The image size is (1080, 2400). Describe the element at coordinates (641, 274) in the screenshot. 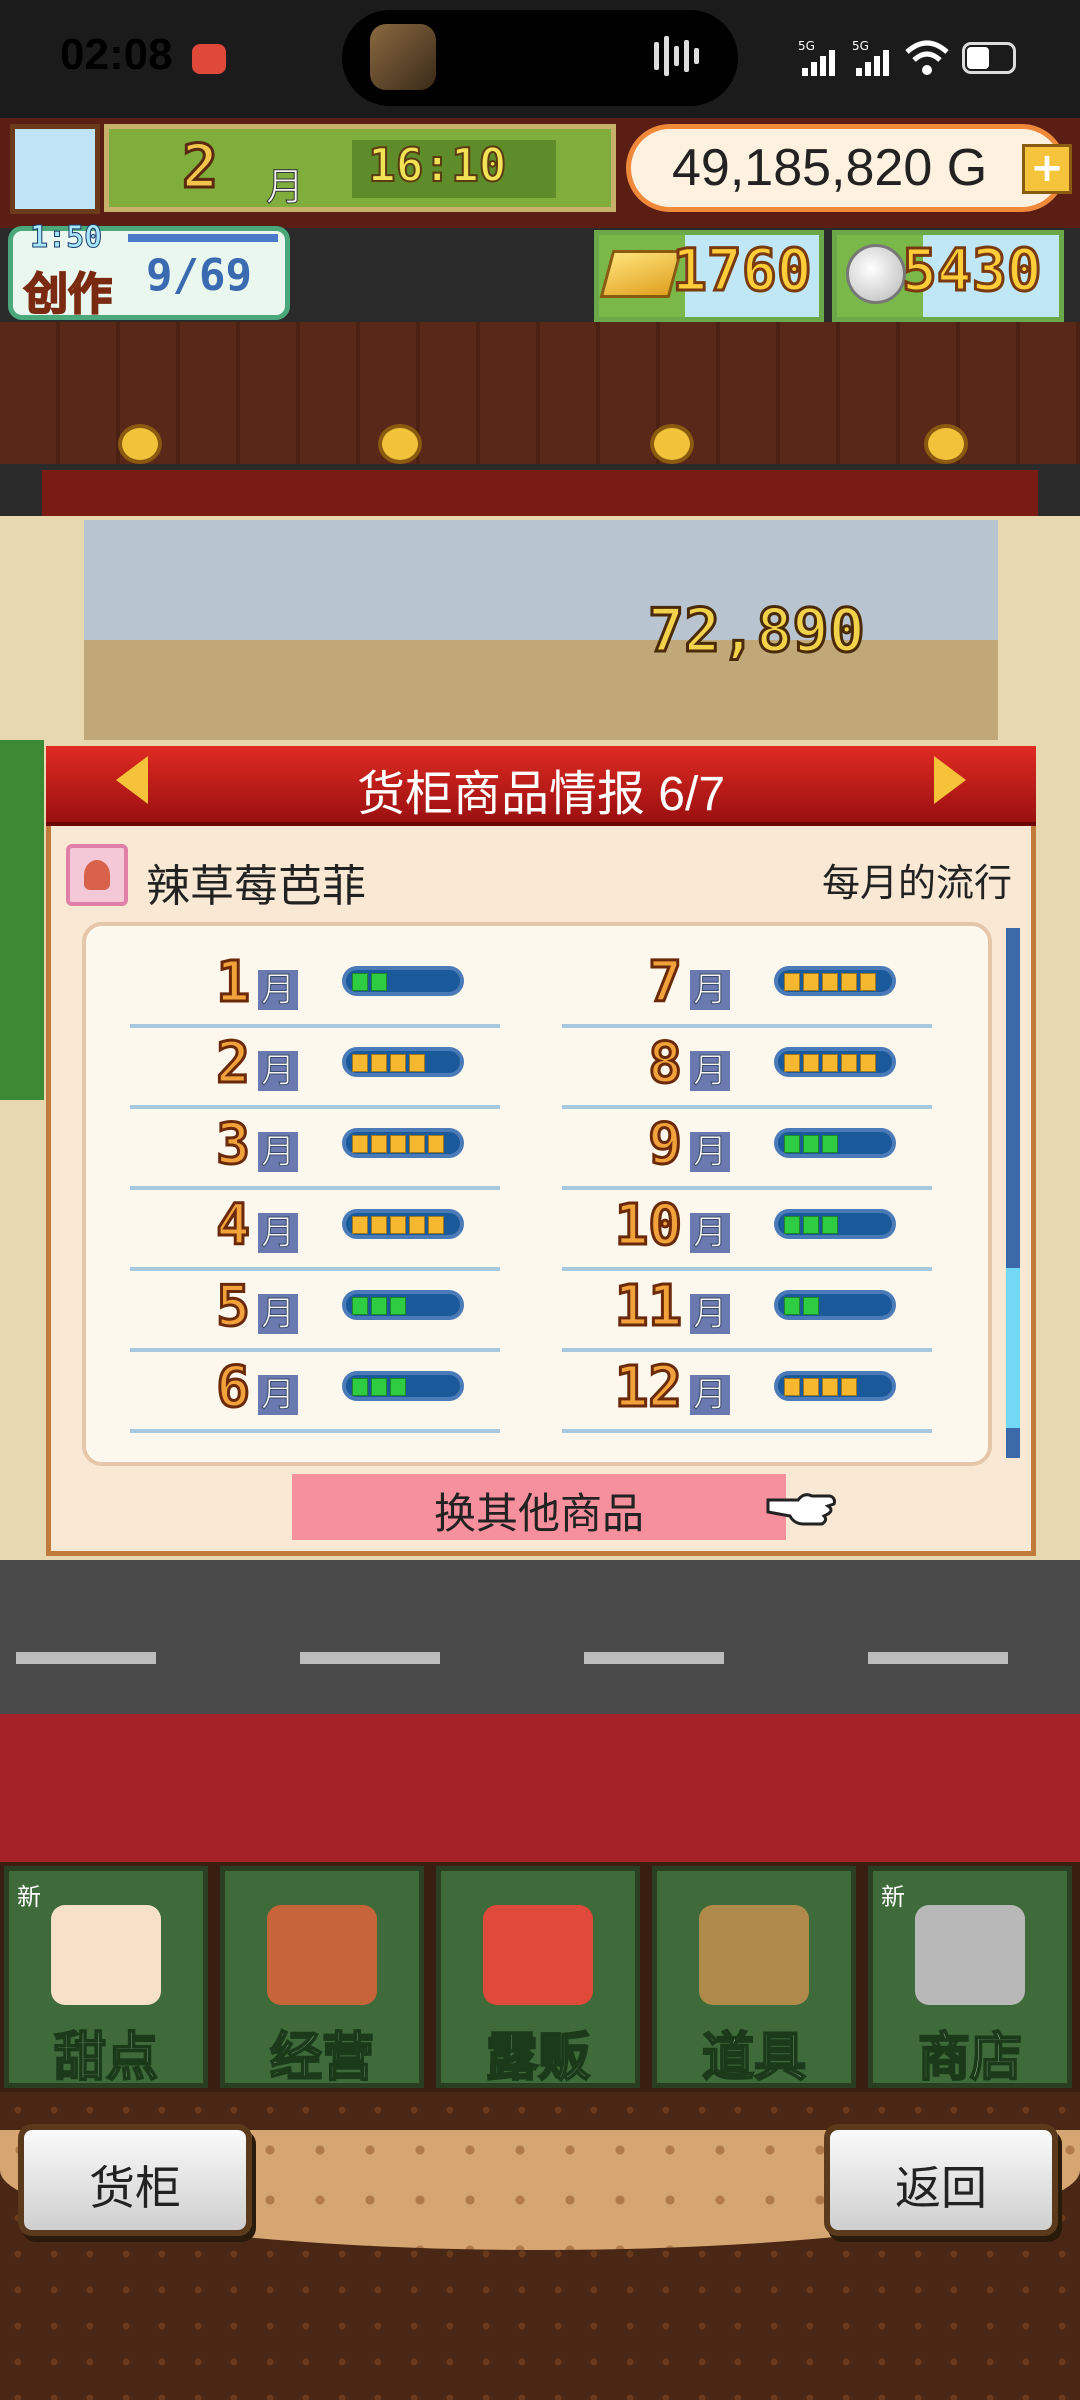

I see `gold-bar-icon` at that location.